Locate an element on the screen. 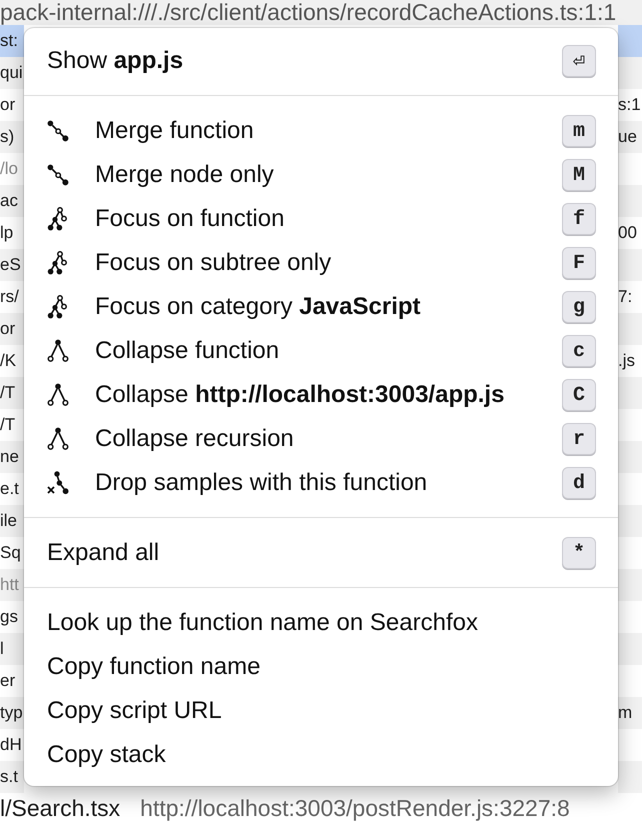 The width and height of the screenshot is (642, 824). file-location-cell-text: .js is located at coordinates (627, 361).